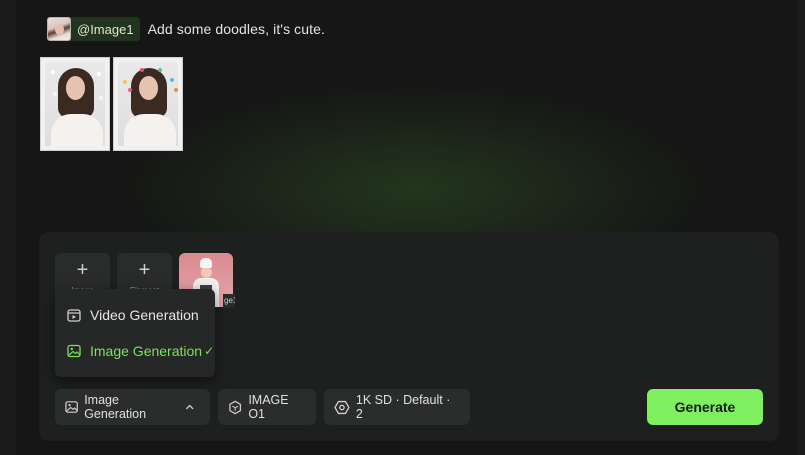 The height and width of the screenshot is (455, 805). I want to click on generation-mode-menu: Video Generation Image Generation ✓, so click(135, 333).